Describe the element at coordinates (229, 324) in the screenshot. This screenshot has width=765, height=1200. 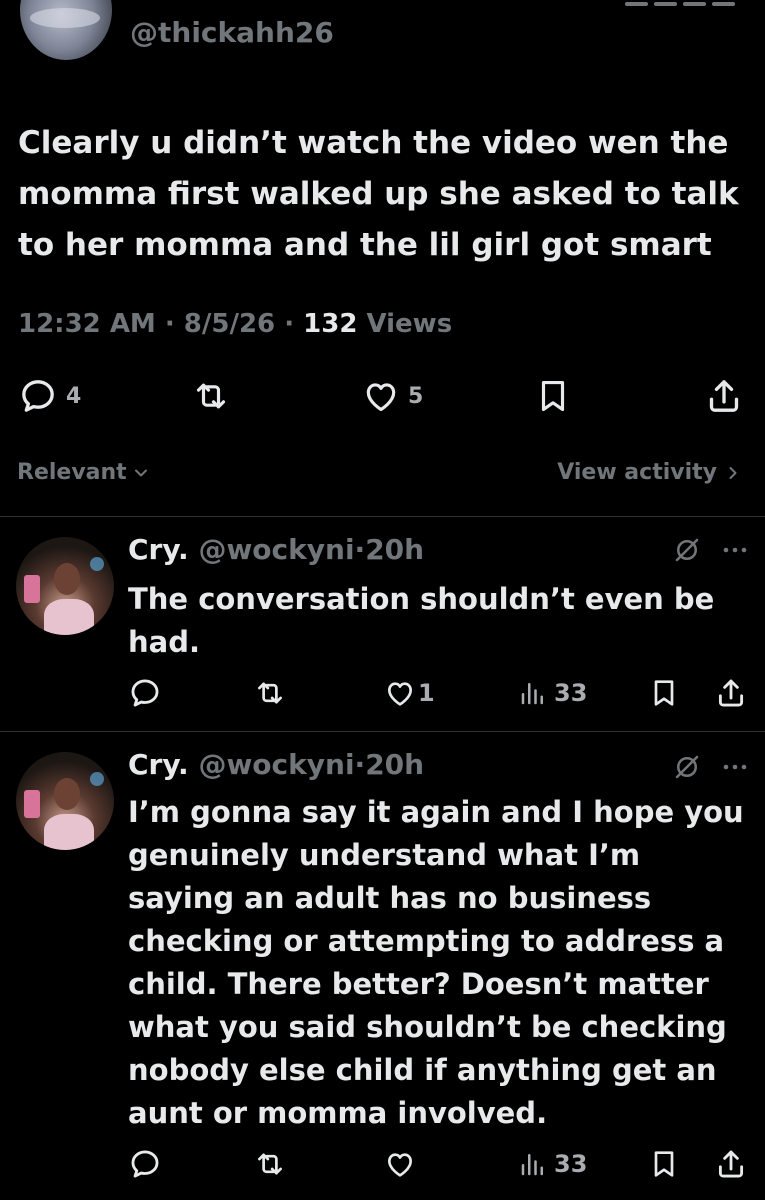
I see `tweet-date: 8/5/26` at that location.